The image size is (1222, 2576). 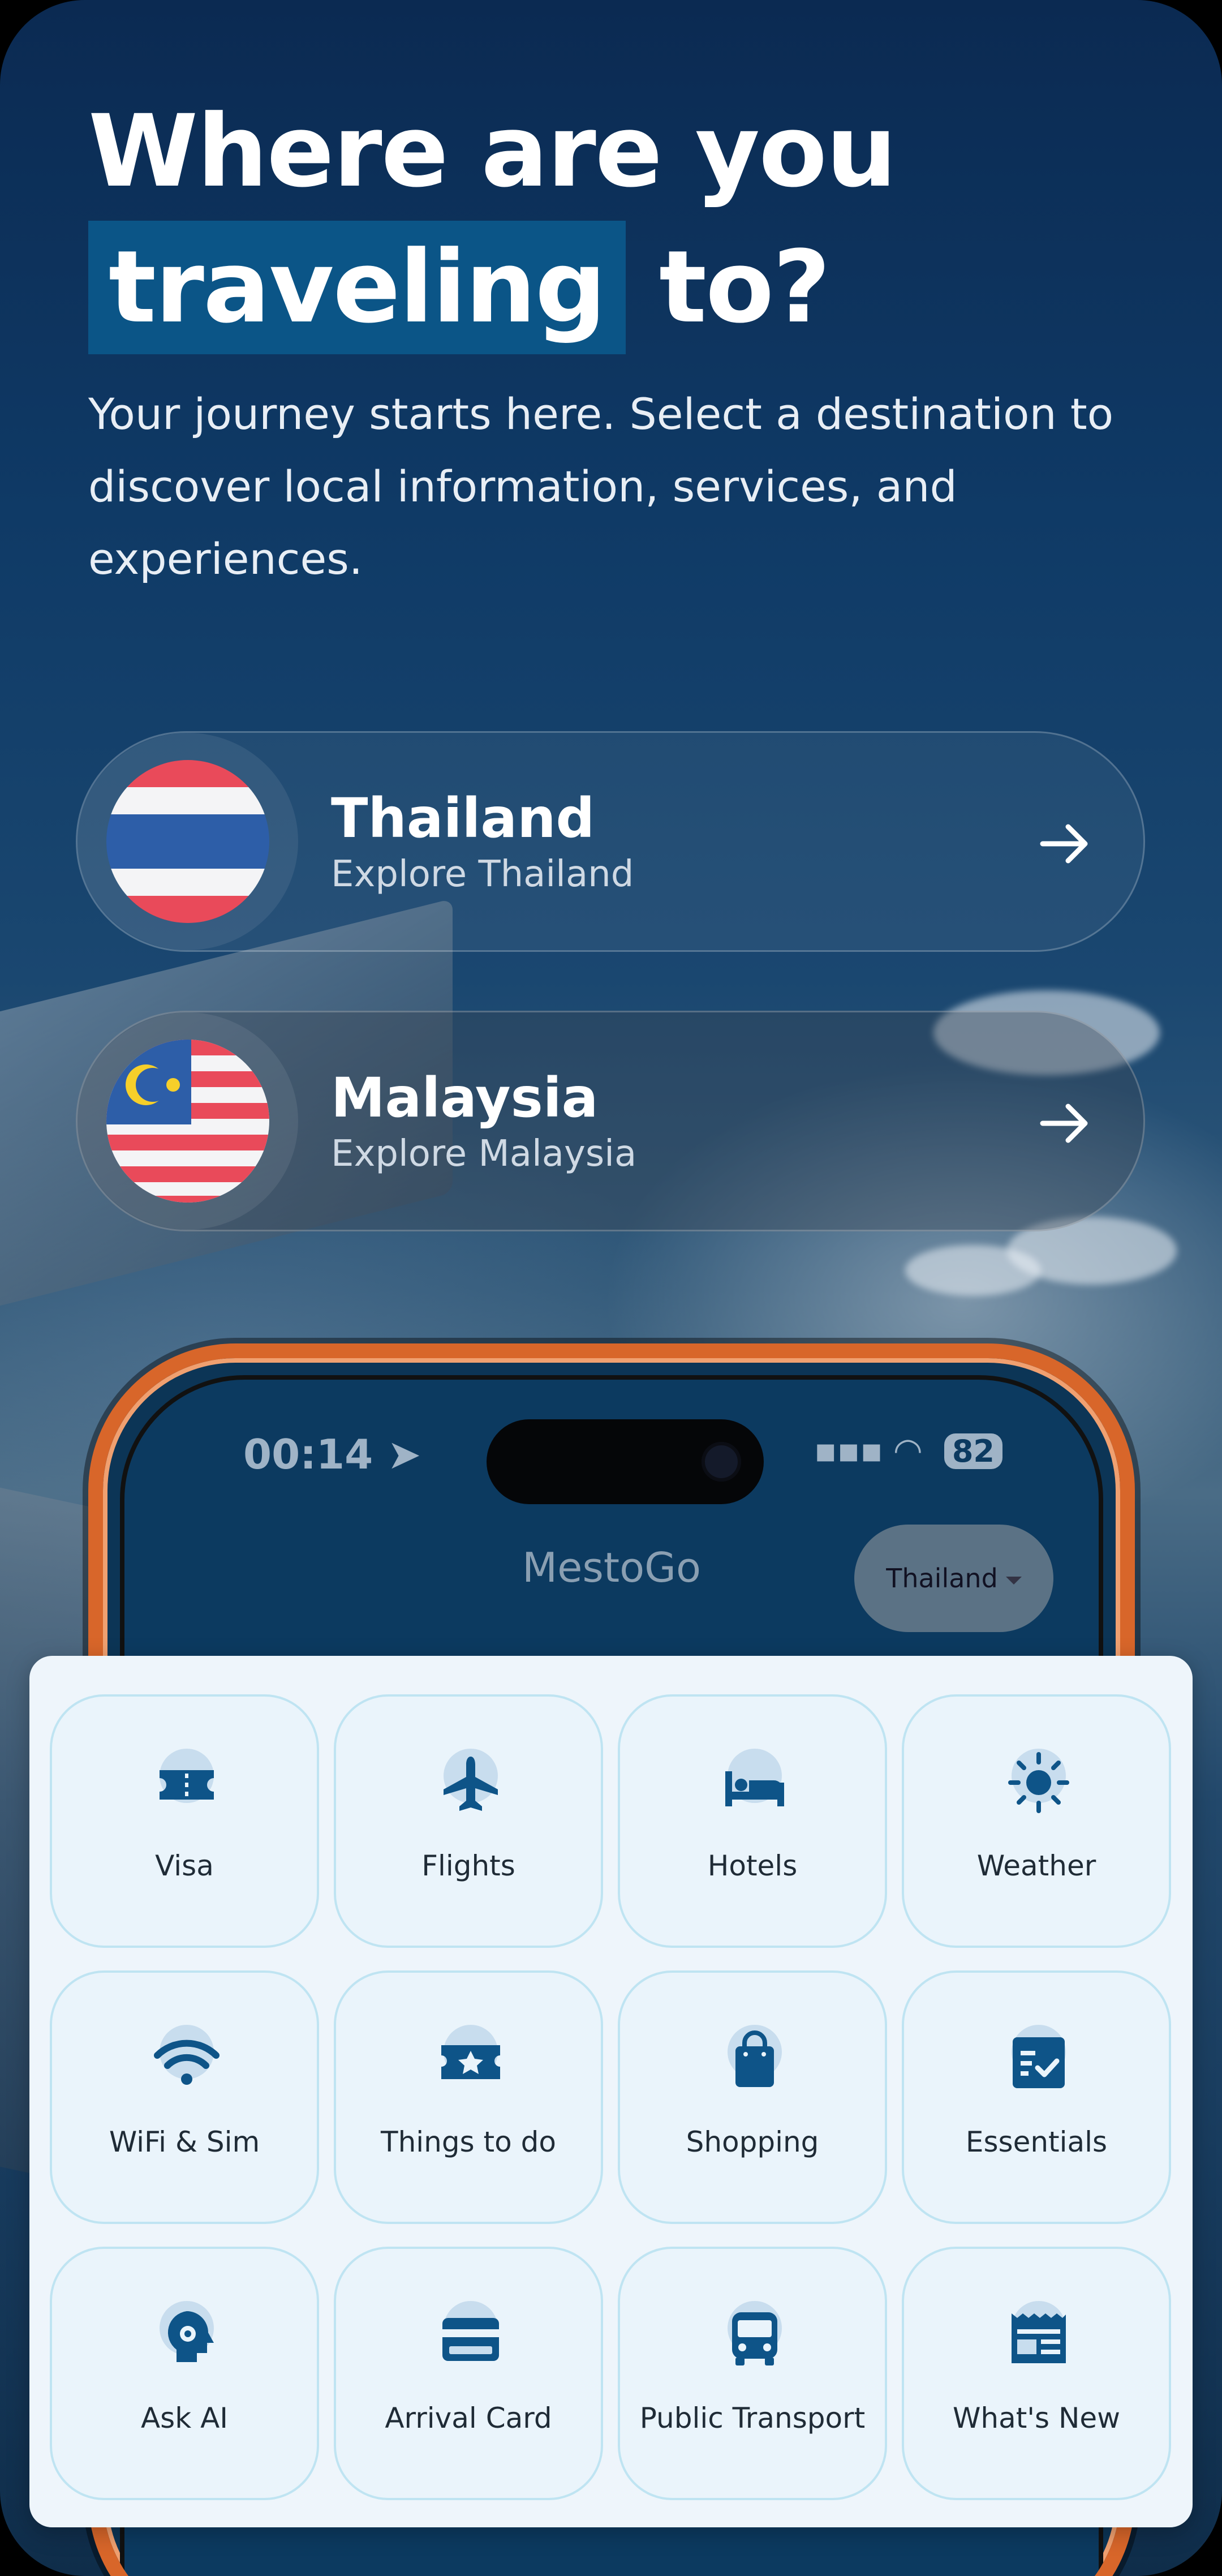 I want to click on malaysia-flag-icon, so click(x=187, y=1121).